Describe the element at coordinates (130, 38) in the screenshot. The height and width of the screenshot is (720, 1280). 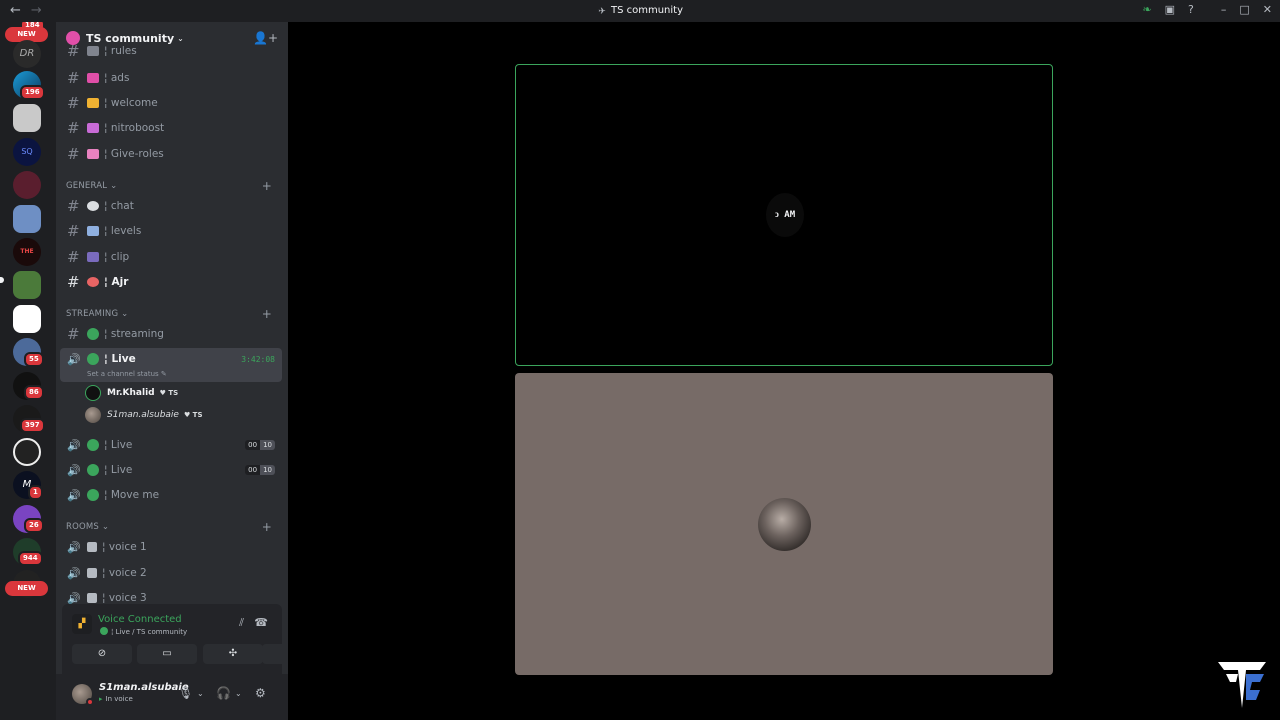
I see `server-name: TS community` at that location.